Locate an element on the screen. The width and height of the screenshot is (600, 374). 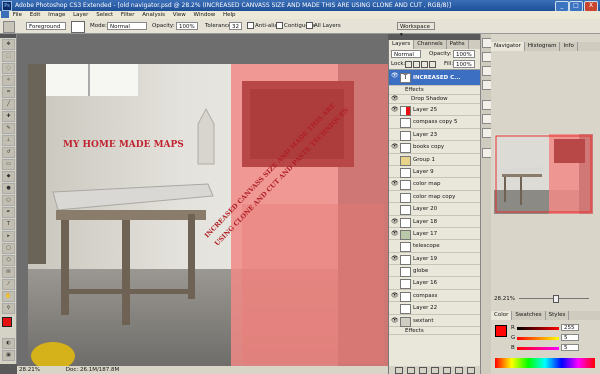
fill-source-select: Foreground is located at coordinates (46, 26).